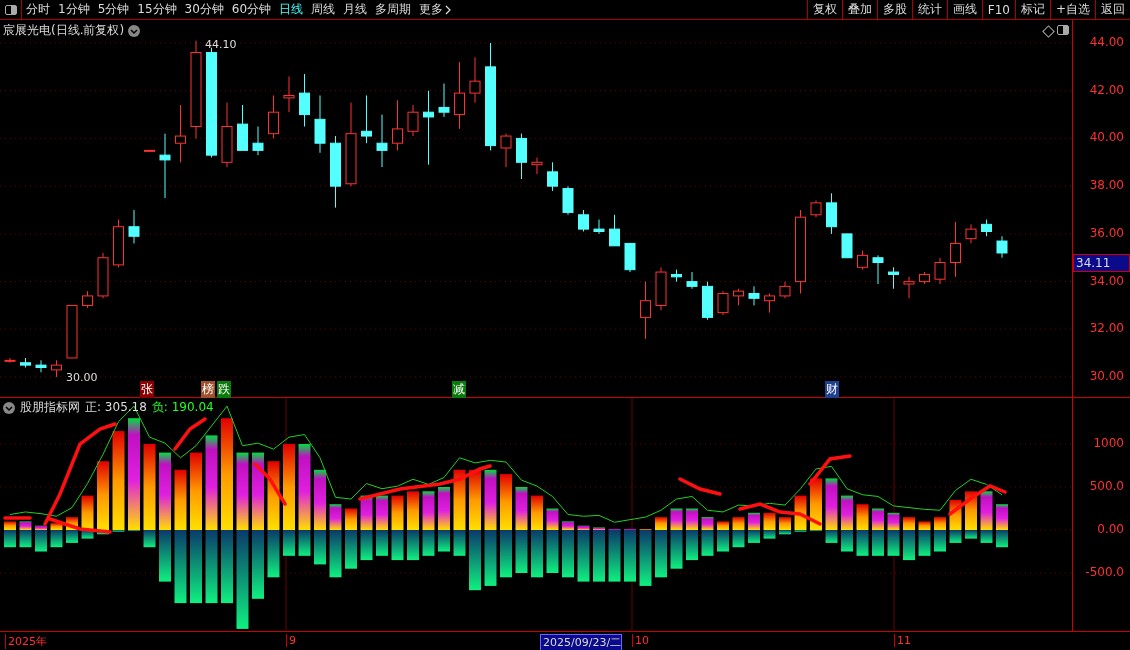  I want to click on axis-label: 38.00, so click(1106, 185).